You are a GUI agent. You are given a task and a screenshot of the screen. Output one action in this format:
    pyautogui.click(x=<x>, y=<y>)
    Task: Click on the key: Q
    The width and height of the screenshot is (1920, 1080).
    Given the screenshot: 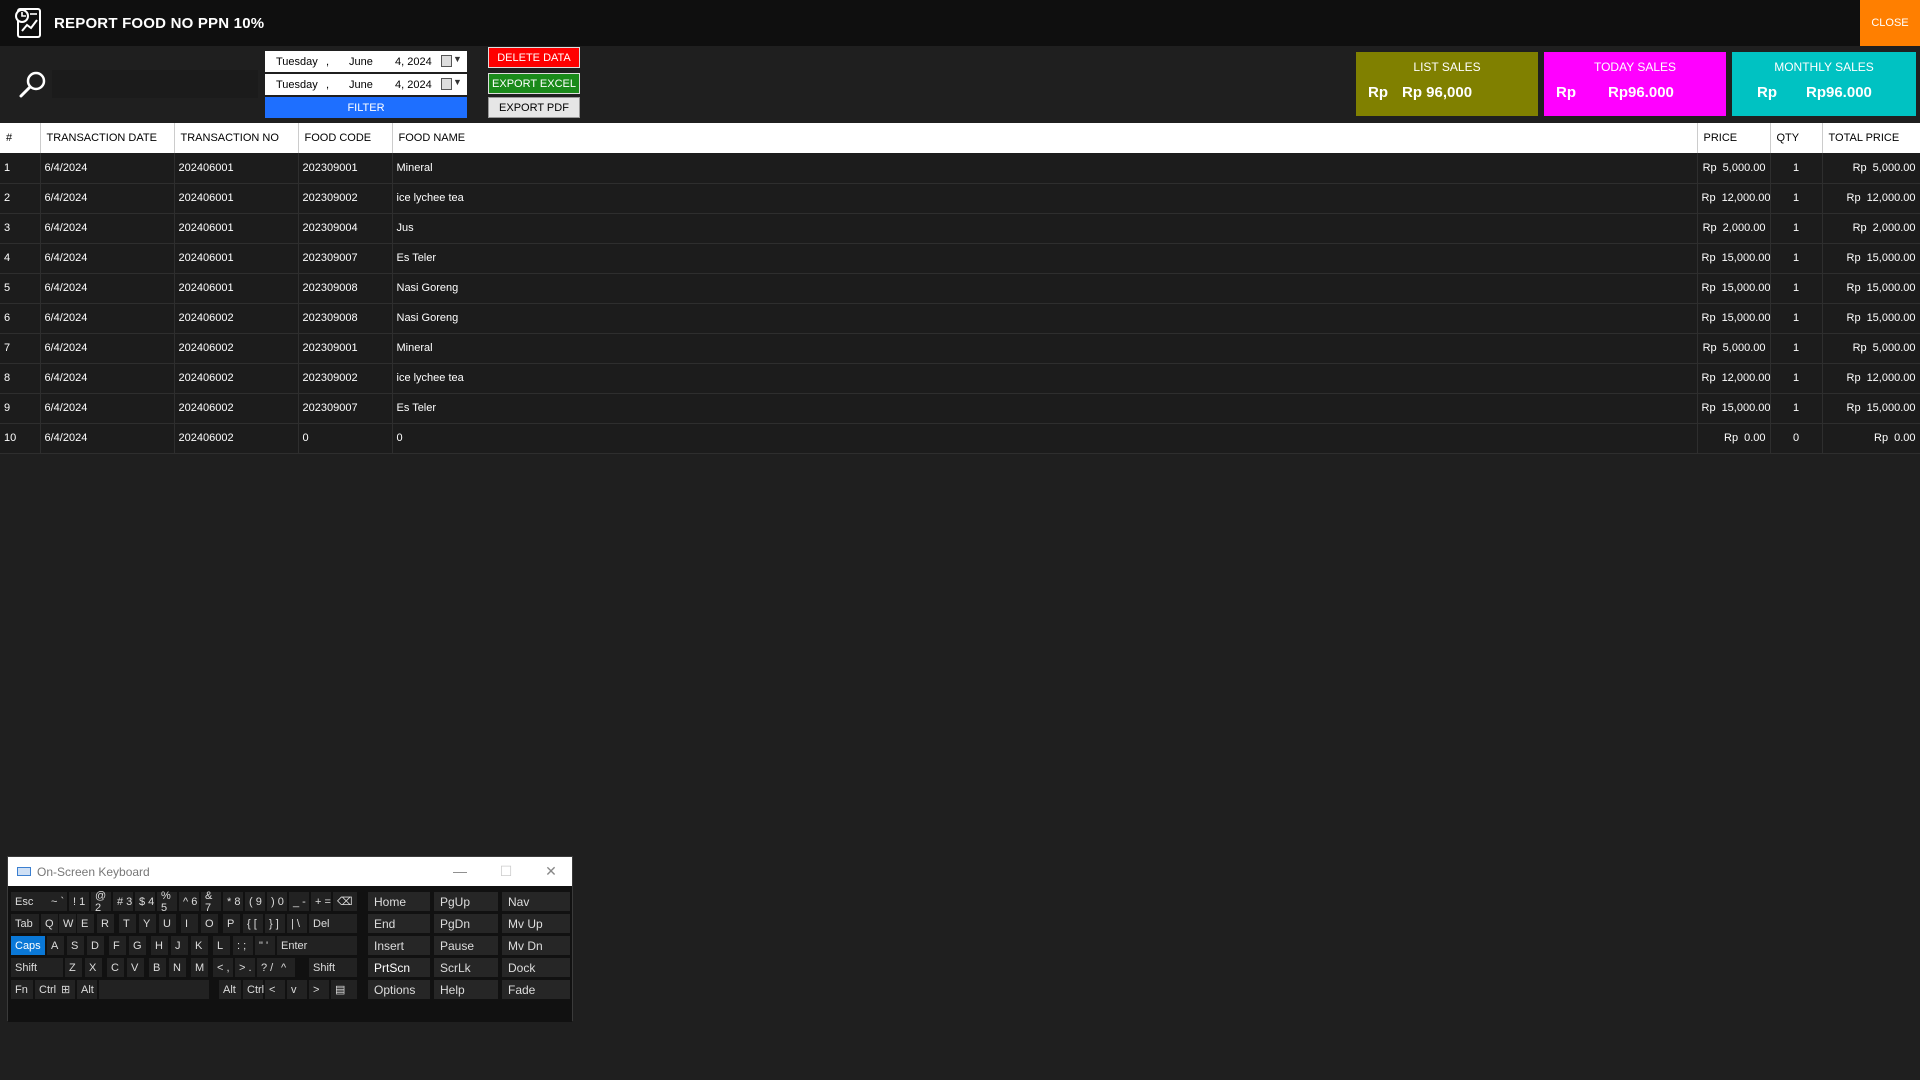 What is the action you would take?
    pyautogui.click(x=49, y=923)
    